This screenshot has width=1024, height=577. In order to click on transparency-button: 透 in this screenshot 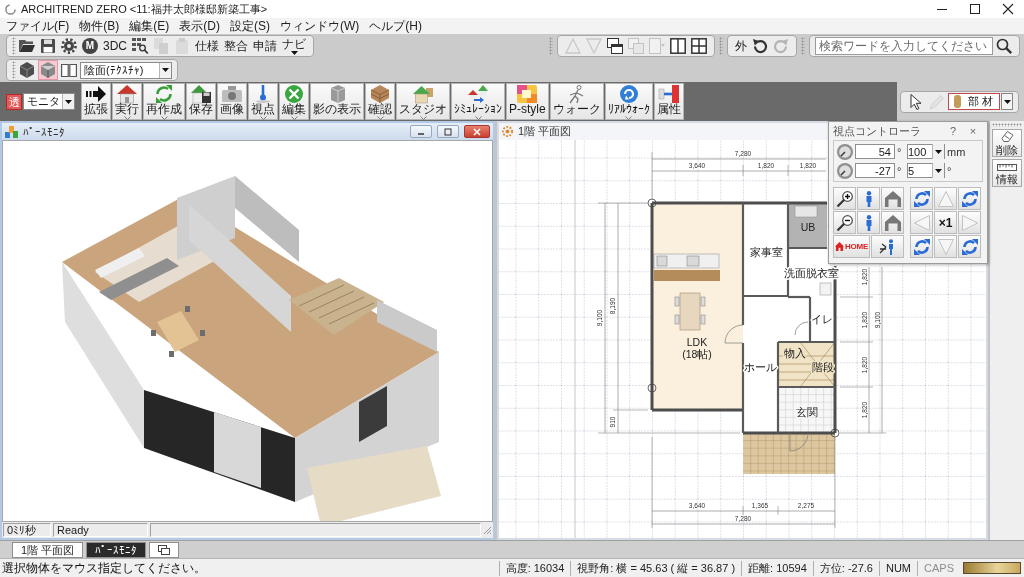, I will do `click(14, 101)`.